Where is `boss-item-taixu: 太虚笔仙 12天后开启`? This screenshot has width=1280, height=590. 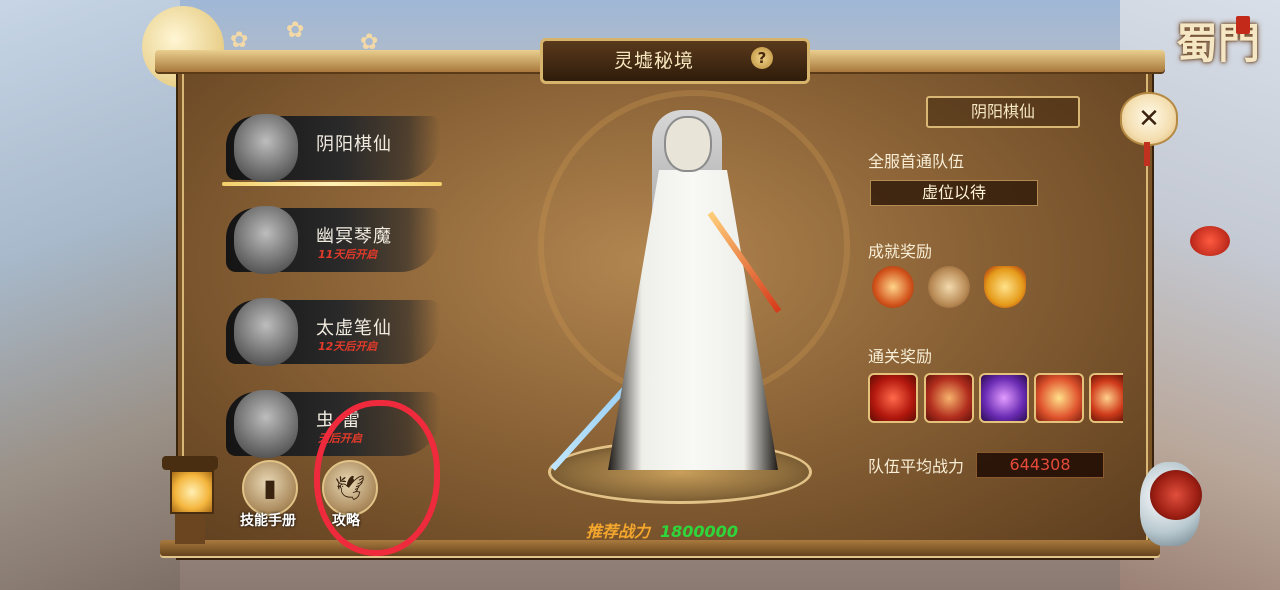 boss-item-taixu: 太虚笔仙 12天后开启 is located at coordinates (333, 333).